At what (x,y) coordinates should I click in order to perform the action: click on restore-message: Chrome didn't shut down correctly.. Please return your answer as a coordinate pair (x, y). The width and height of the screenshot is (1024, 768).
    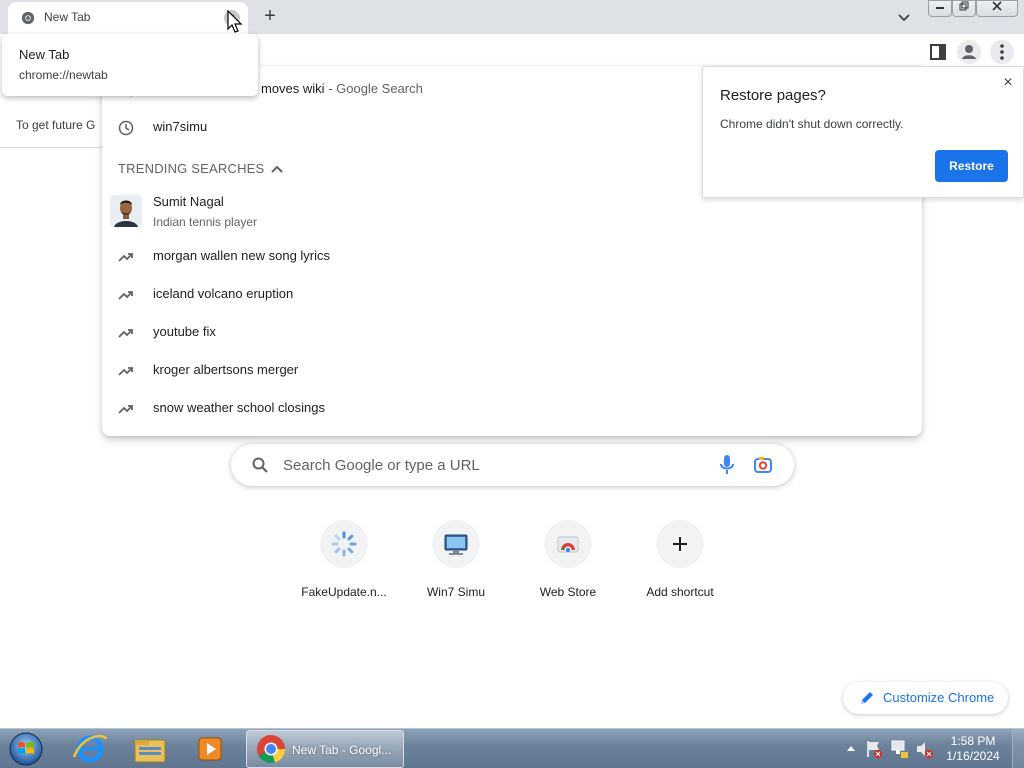
    Looking at the image, I should click on (812, 124).